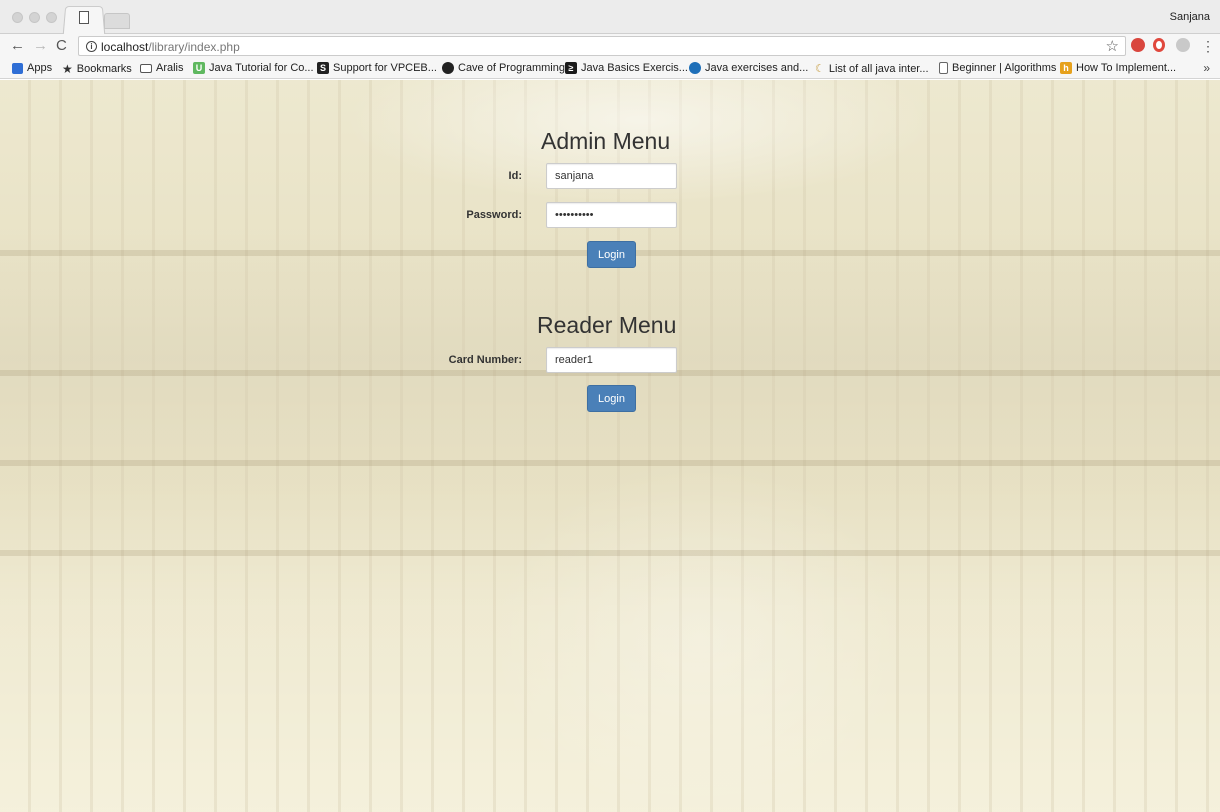 The width and height of the screenshot is (1220, 812). What do you see at coordinates (448, 68) in the screenshot?
I see `yin-yang-icon` at bounding box center [448, 68].